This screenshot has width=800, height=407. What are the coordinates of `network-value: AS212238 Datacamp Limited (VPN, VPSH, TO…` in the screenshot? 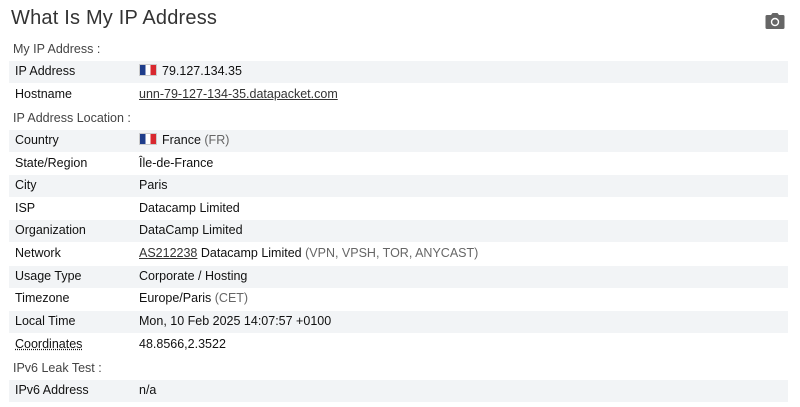 It's located at (308, 253).